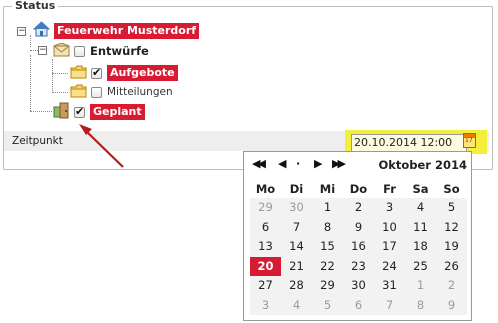 This screenshot has height=323, width=498. What do you see at coordinates (282, 163) in the screenshot?
I see `prev-month-icon: ◀` at bounding box center [282, 163].